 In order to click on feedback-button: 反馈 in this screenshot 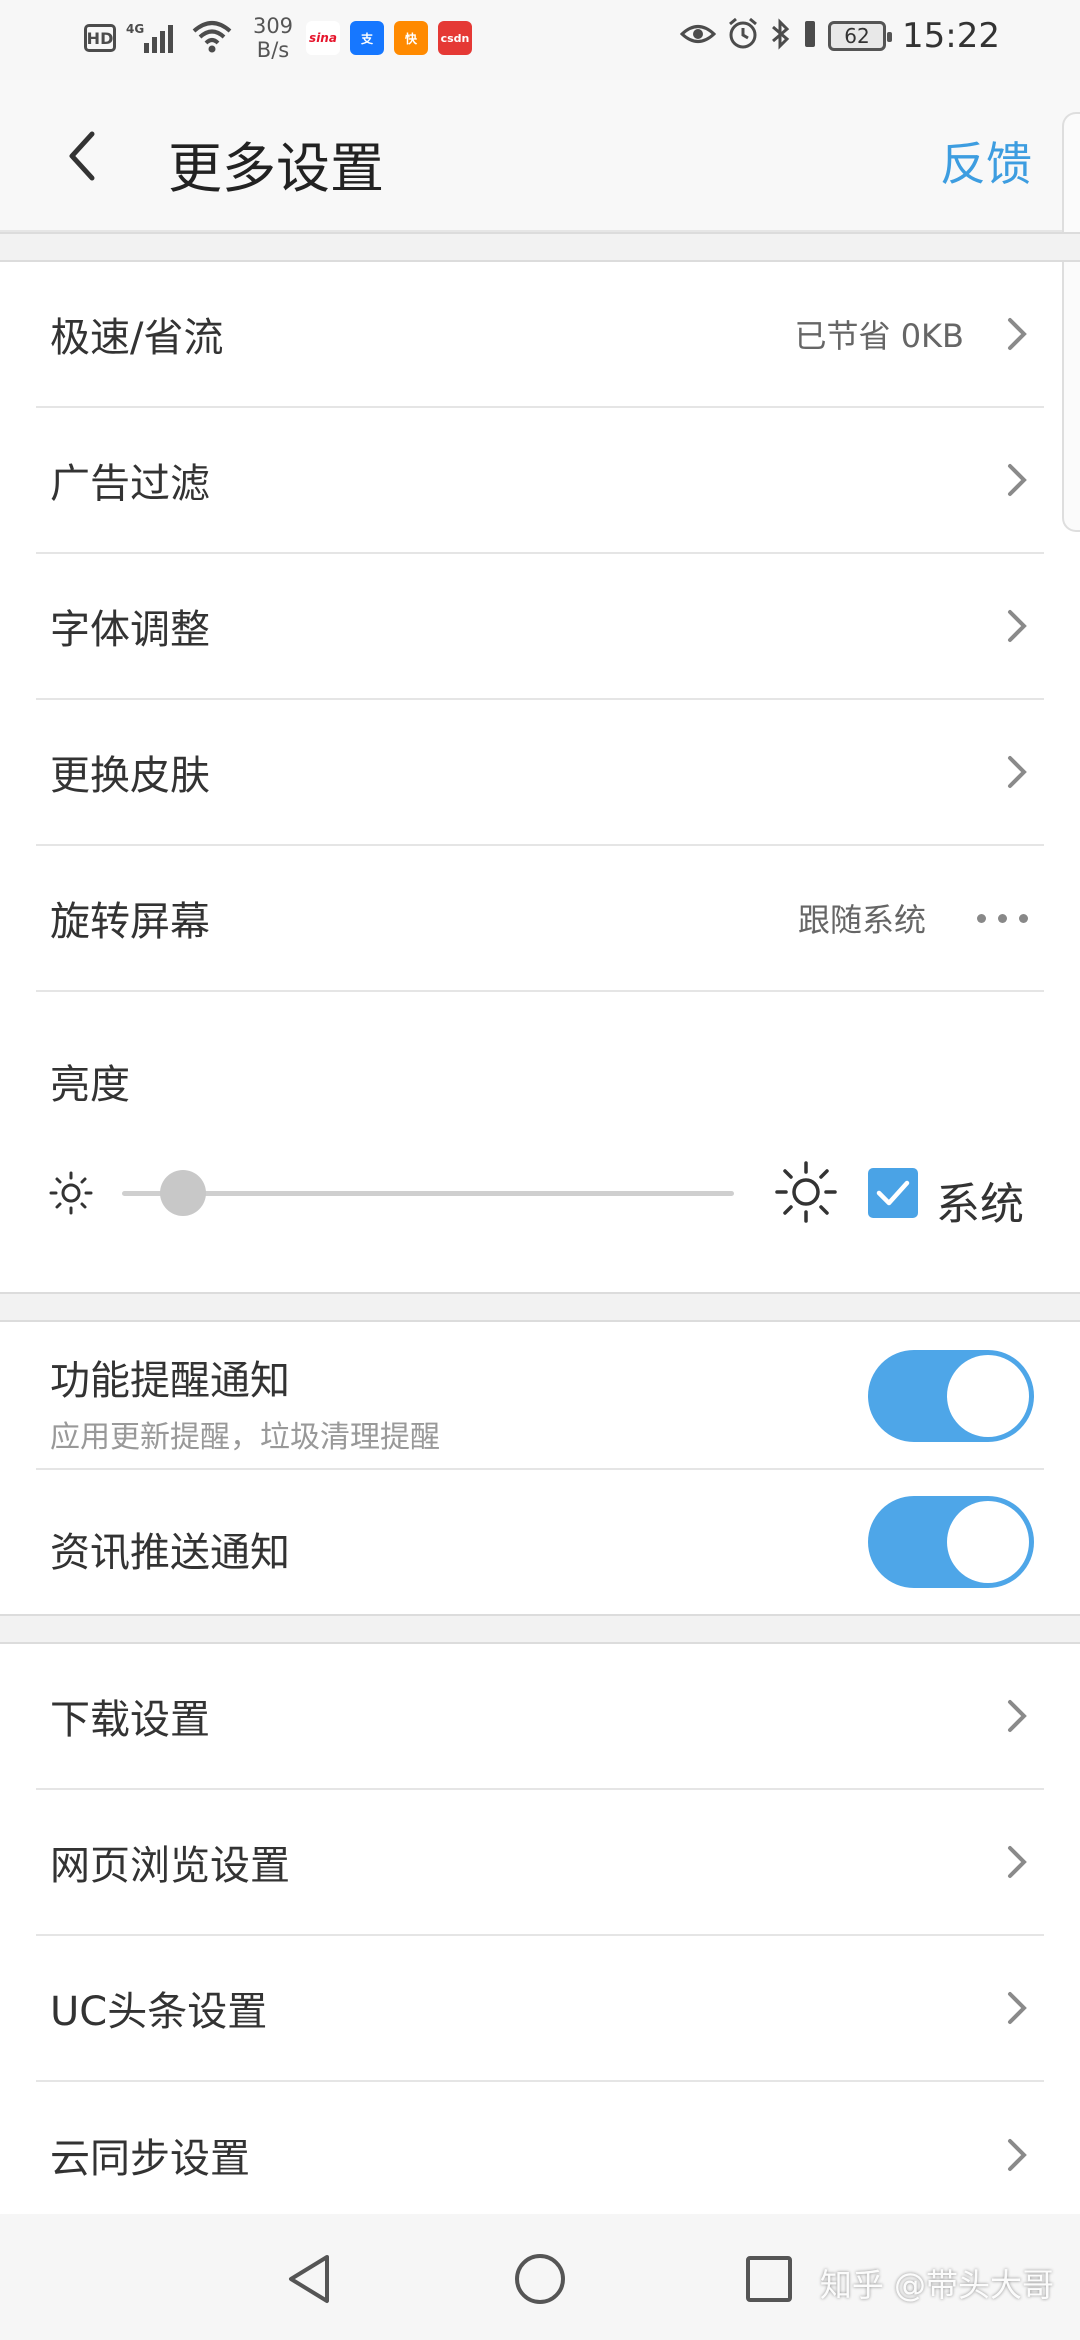, I will do `click(986, 161)`.